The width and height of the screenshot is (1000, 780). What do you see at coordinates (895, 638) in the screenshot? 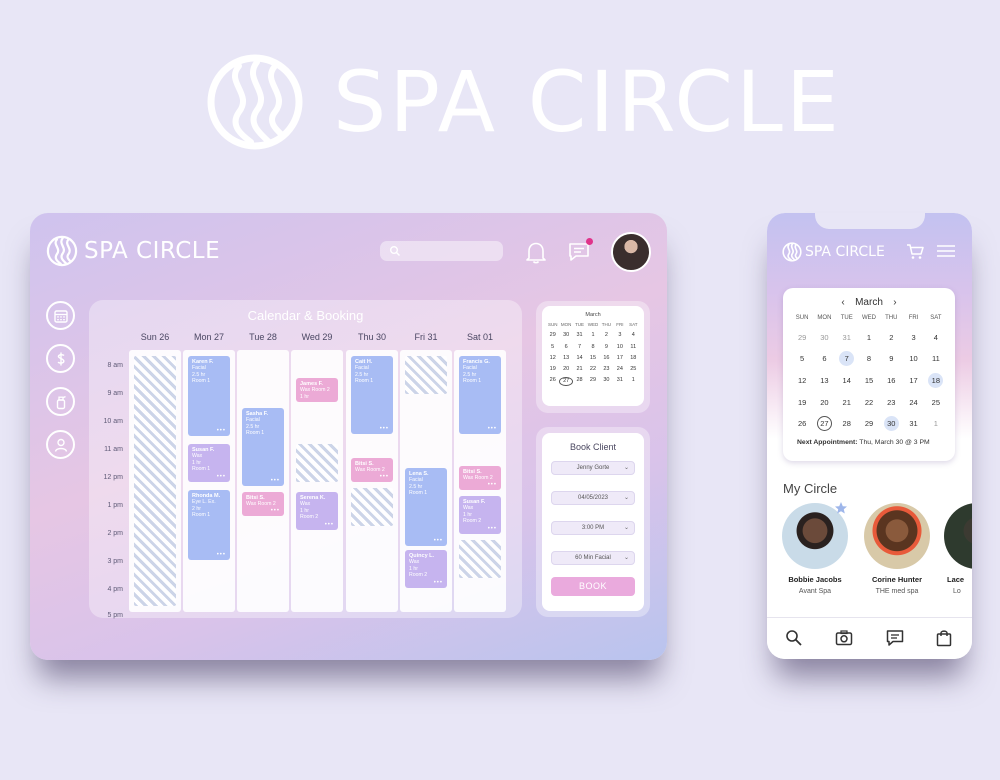
I see `chat-icon` at bounding box center [895, 638].